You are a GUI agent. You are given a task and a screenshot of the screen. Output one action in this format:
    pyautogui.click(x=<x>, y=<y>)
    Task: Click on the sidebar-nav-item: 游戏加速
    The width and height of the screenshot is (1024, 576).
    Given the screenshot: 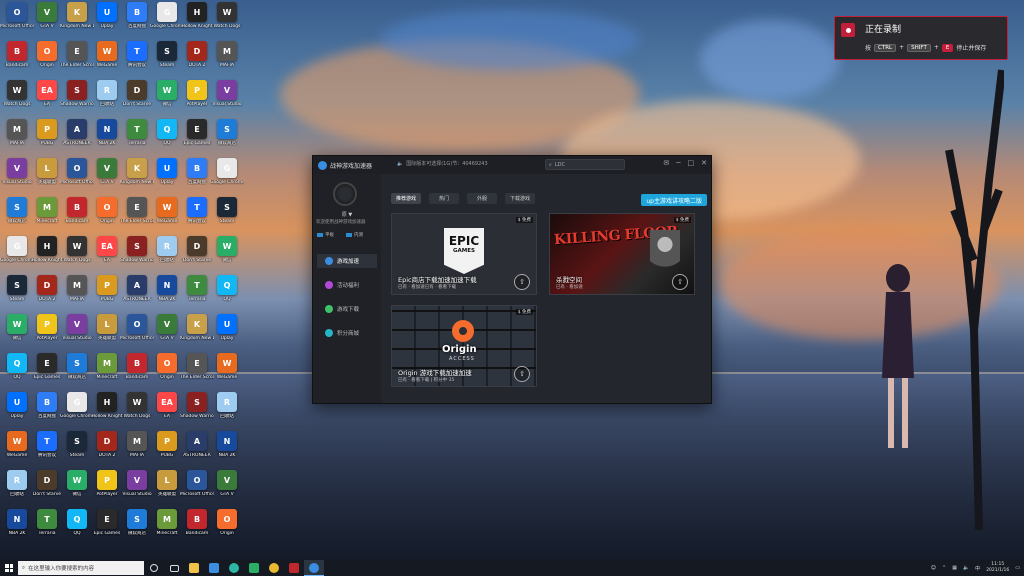 What is the action you would take?
    pyautogui.click(x=347, y=261)
    